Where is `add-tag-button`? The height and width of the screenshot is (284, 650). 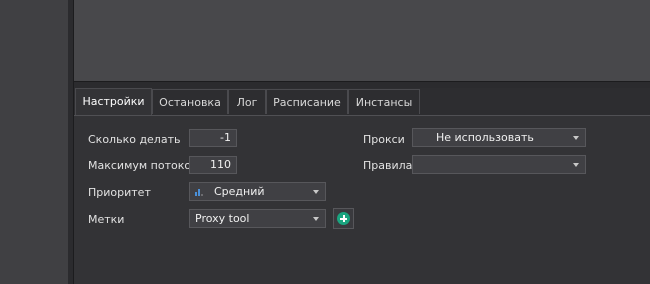 add-tag-button is located at coordinates (343, 218).